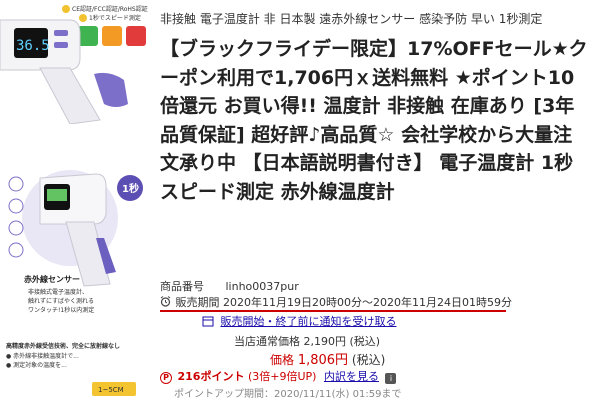 This screenshot has height=400, width=596. I want to click on thermometer-image-1: CE認証/FCC認証/RoHS認証 1秒でスピード測定 36.5, so click(74, 64).